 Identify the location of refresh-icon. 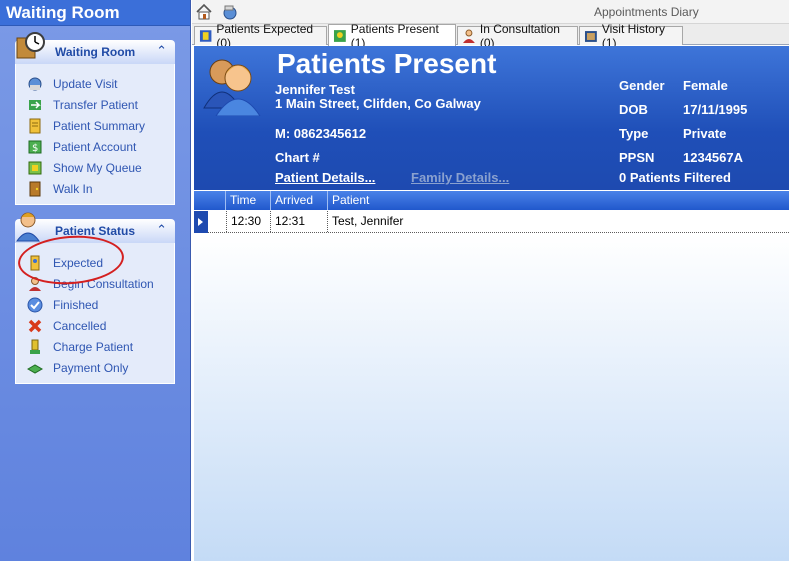
(230, 12).